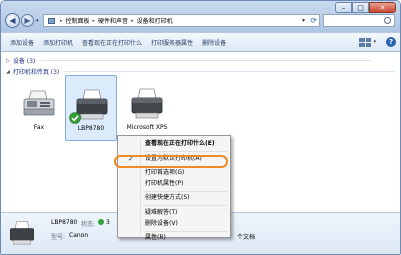 This screenshot has width=401, height=255. What do you see at coordinates (39, 127) in the screenshot?
I see `printer-label: Fax` at bounding box center [39, 127].